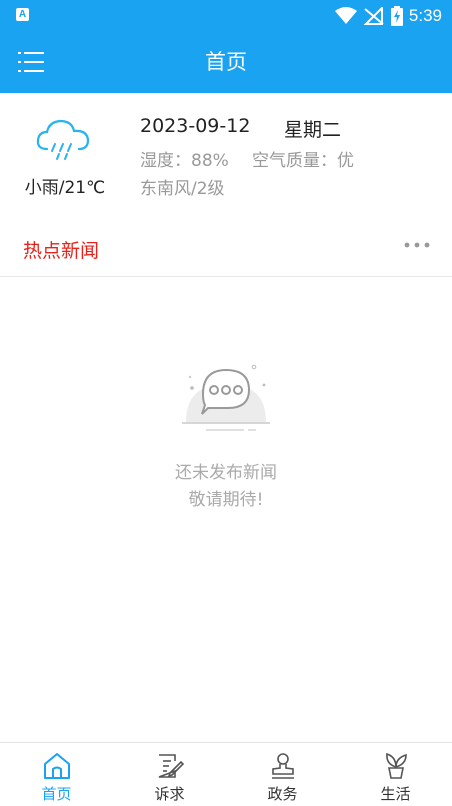 This screenshot has height=806, width=452. What do you see at coordinates (396, 16) in the screenshot?
I see `battery-charging-icon` at bounding box center [396, 16].